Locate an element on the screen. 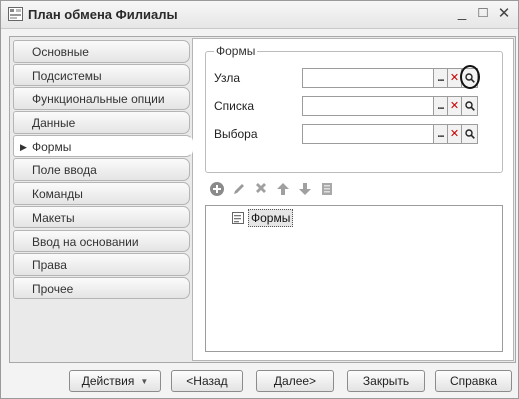  tab-label: Макеты is located at coordinates (53, 217).